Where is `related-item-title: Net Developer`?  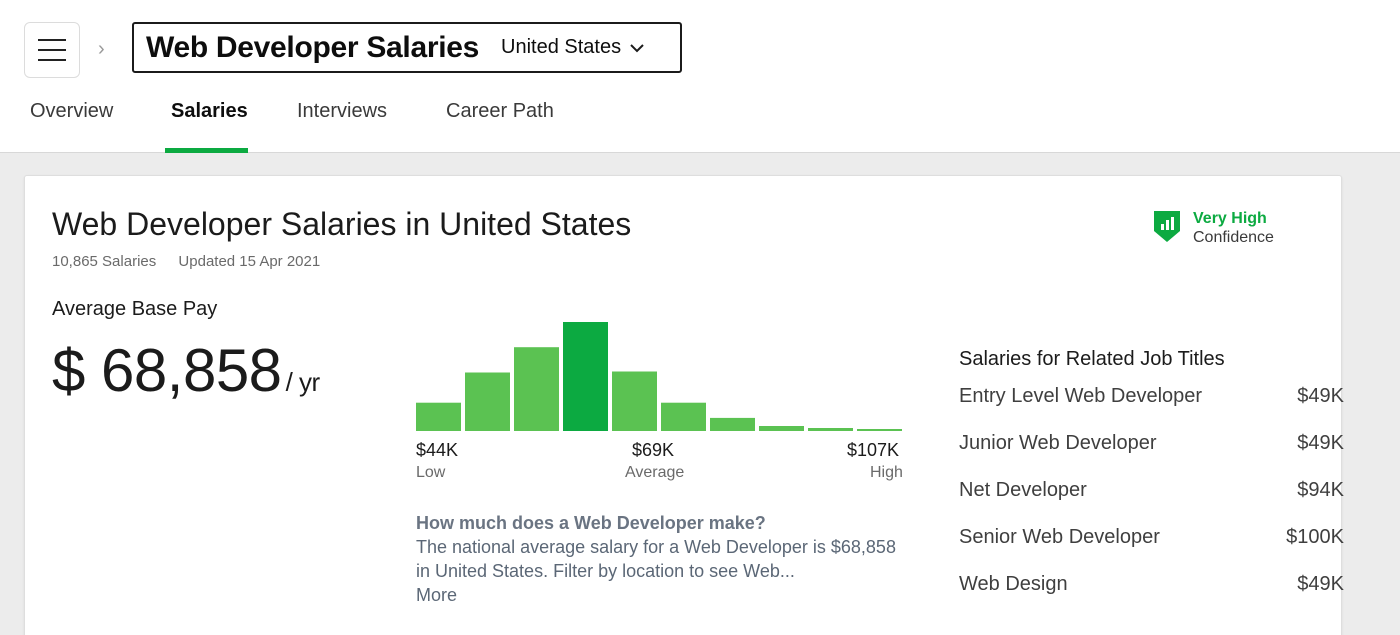 related-item-title: Net Developer is located at coordinates (1023, 490).